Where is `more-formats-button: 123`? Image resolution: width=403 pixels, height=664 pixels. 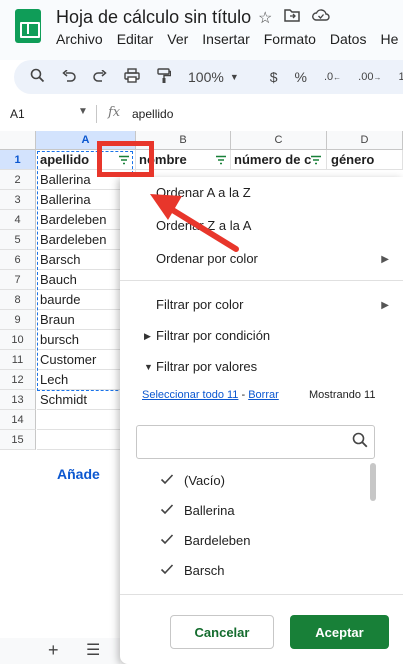
more-formats-button: 123 is located at coordinates (400, 77).